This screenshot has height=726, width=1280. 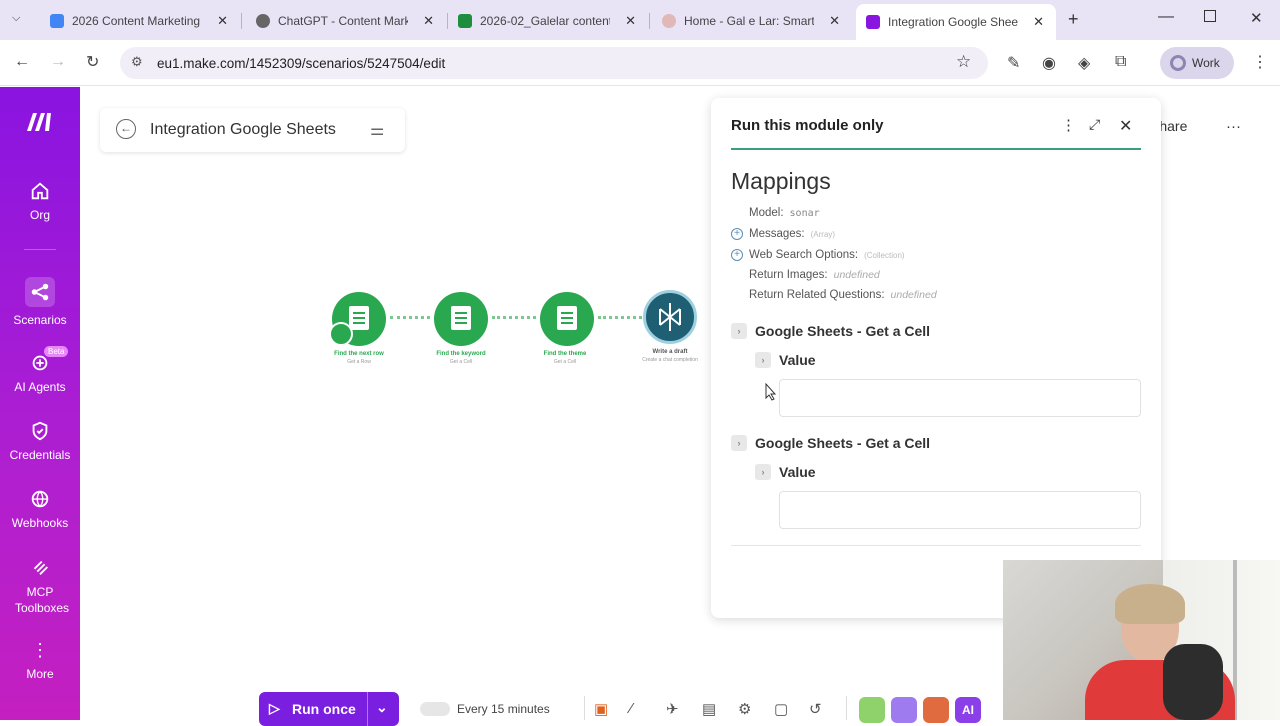 What do you see at coordinates (913, 295) in the screenshot?
I see `field-value: undefined` at bounding box center [913, 295].